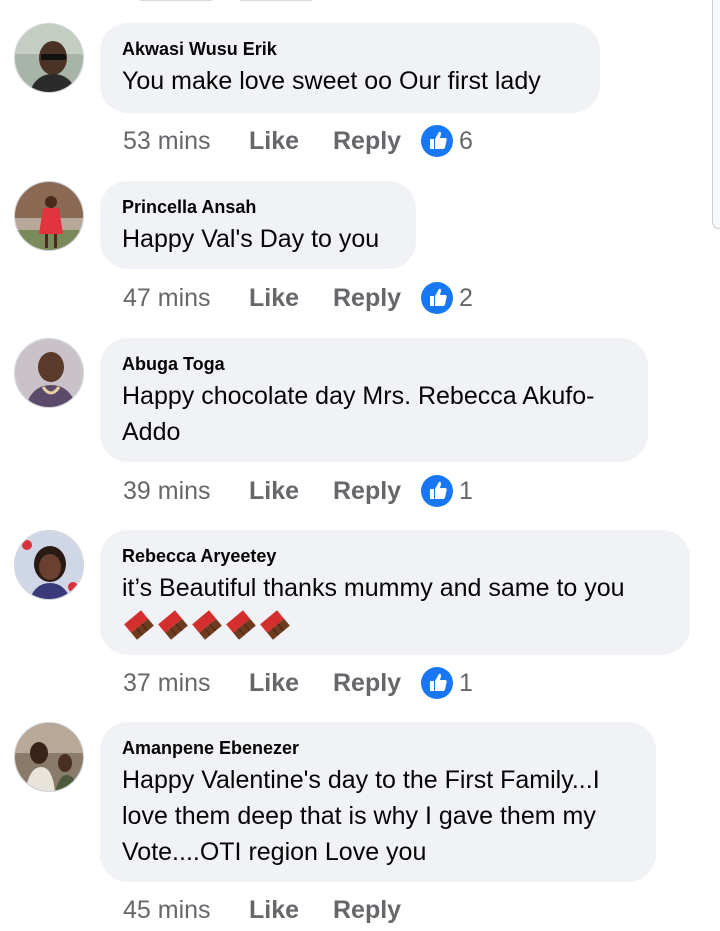  What do you see at coordinates (395, 625) in the screenshot?
I see `emoji-row` at bounding box center [395, 625].